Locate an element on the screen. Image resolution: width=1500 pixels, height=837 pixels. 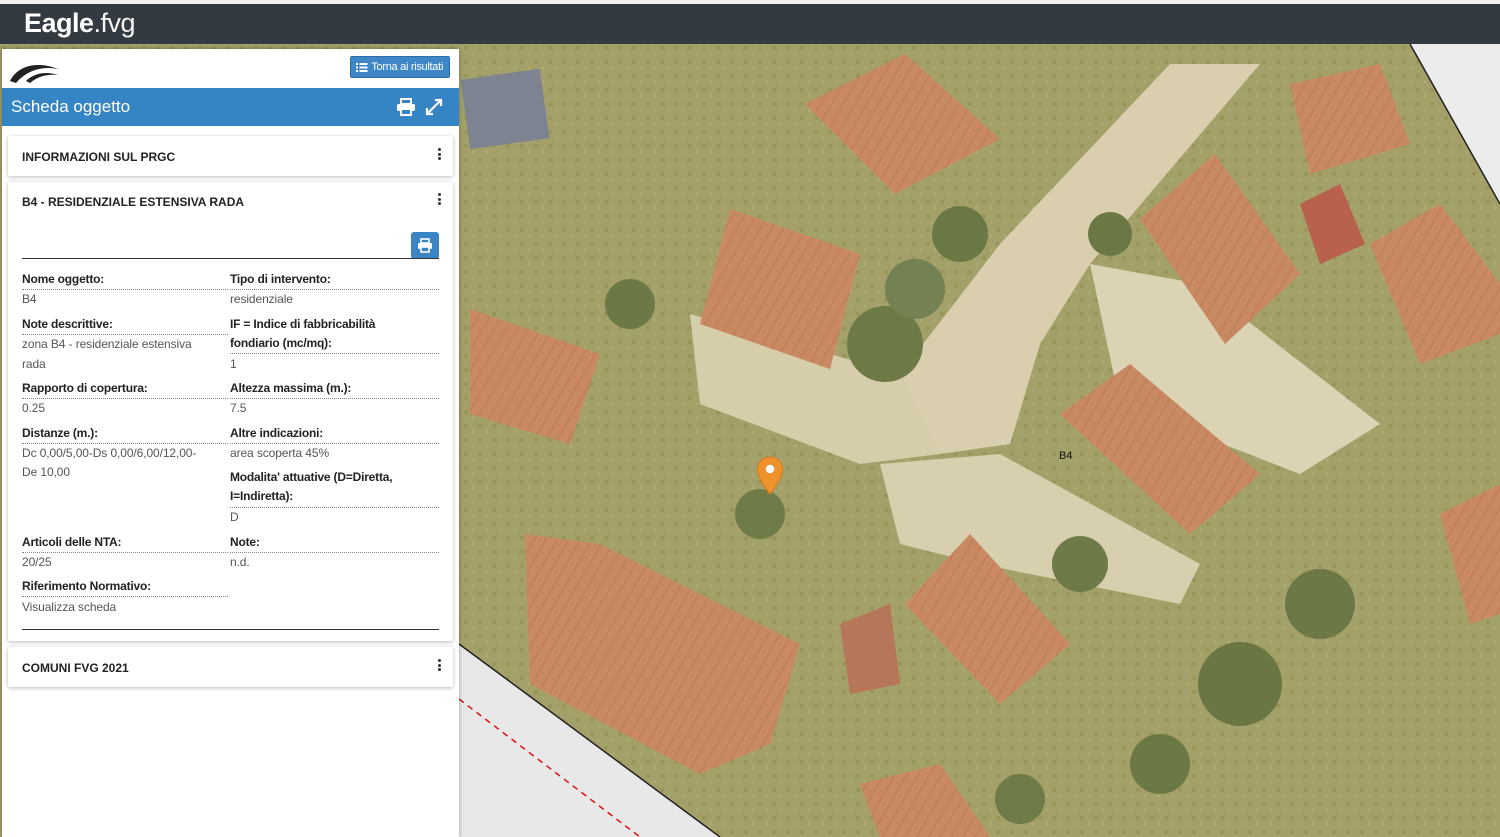
expand-icon is located at coordinates (434, 109).